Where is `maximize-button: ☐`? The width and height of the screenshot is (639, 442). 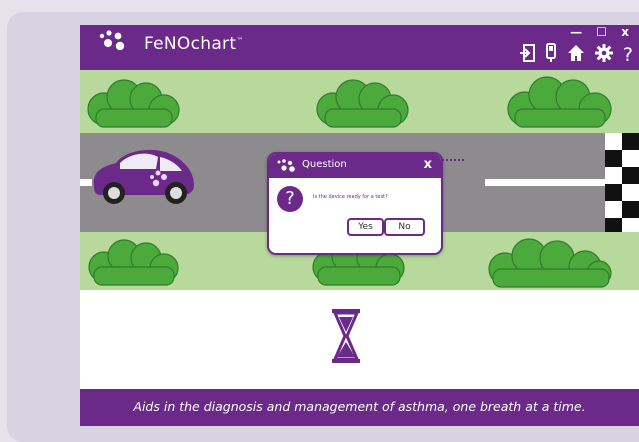 maximize-button: ☐ is located at coordinates (601, 32).